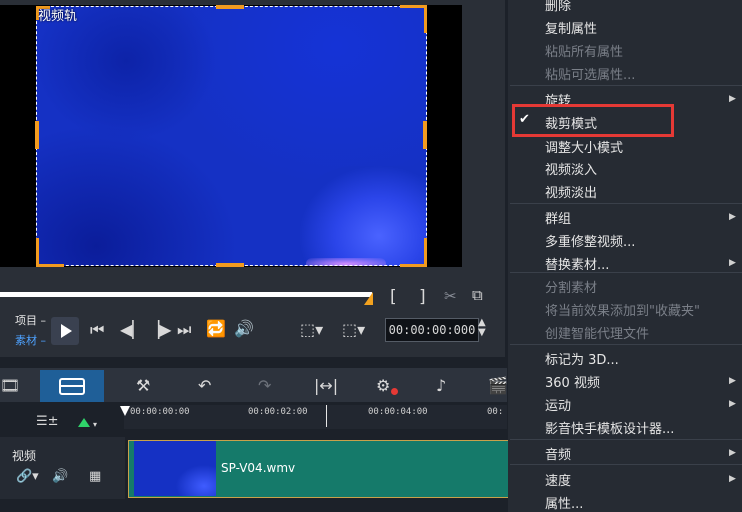 The image size is (742, 512). What do you see at coordinates (353, 329) in the screenshot?
I see `selection-icon: ⬚▾` at bounding box center [353, 329].